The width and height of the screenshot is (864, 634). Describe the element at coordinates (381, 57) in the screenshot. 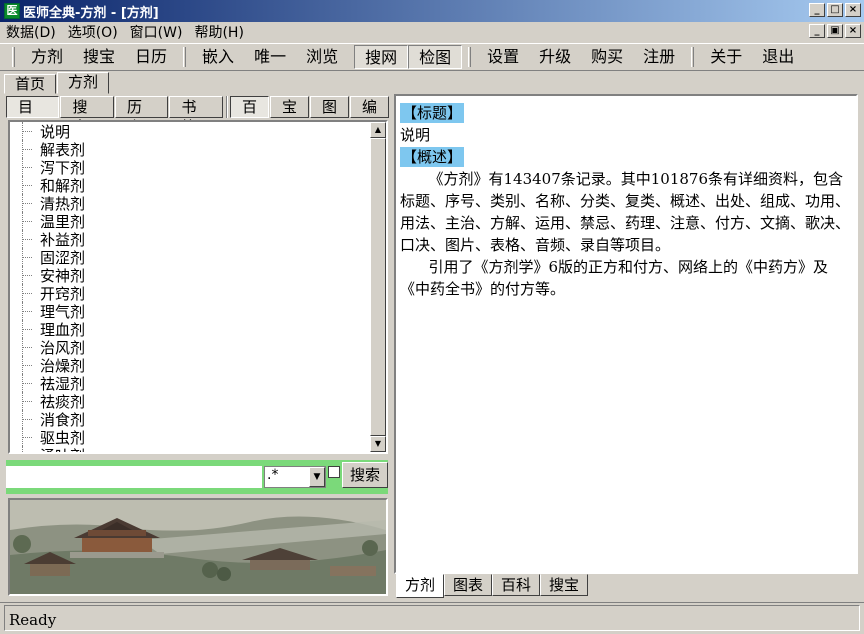

I see `search-web-button: 搜网` at that location.